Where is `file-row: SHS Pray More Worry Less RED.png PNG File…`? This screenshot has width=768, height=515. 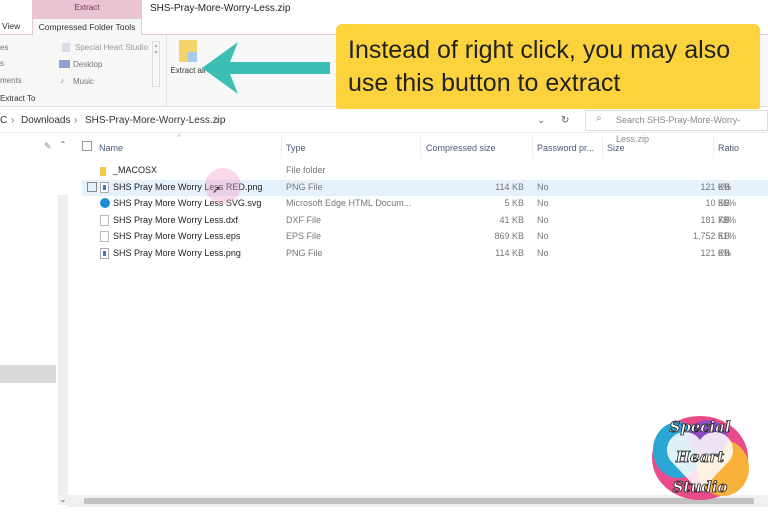
file-row: SHS Pray More Worry Less RED.png PNG File… is located at coordinates (425, 187).